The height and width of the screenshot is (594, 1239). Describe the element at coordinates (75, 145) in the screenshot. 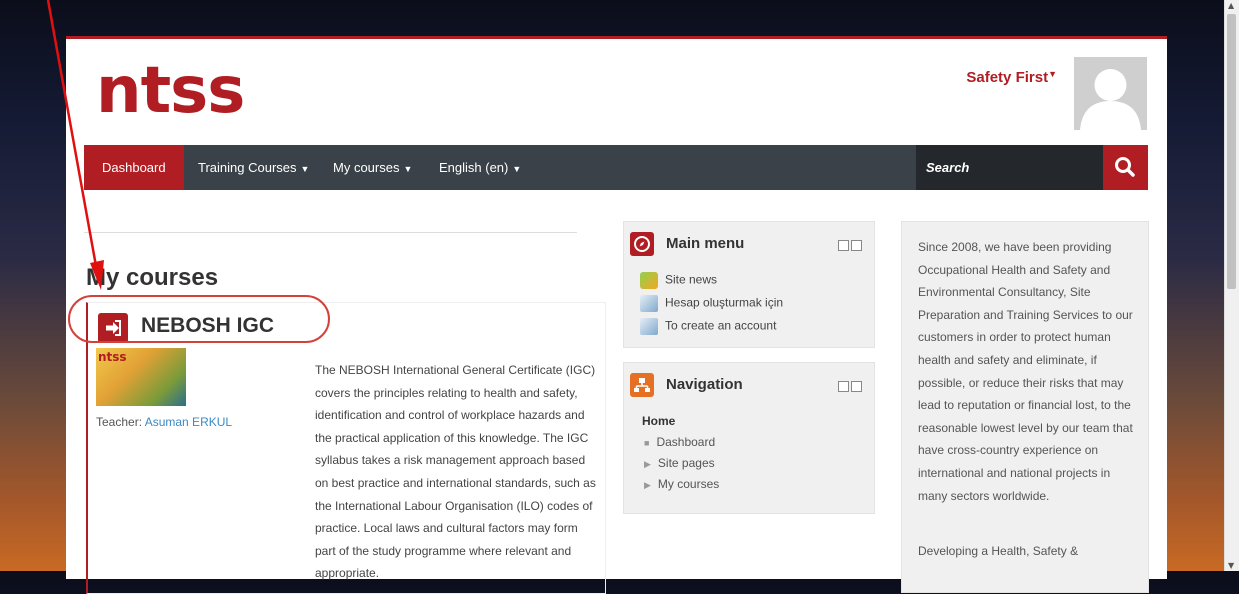

I see `annotation-arrow` at that location.